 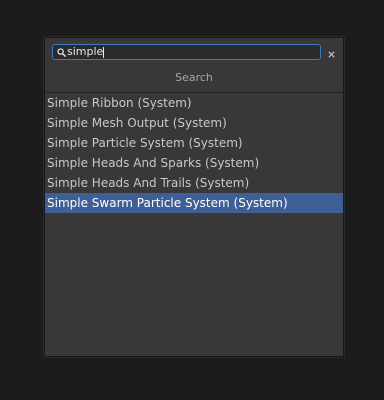 What do you see at coordinates (85, 51) in the screenshot?
I see `search-input-text: simple` at bounding box center [85, 51].